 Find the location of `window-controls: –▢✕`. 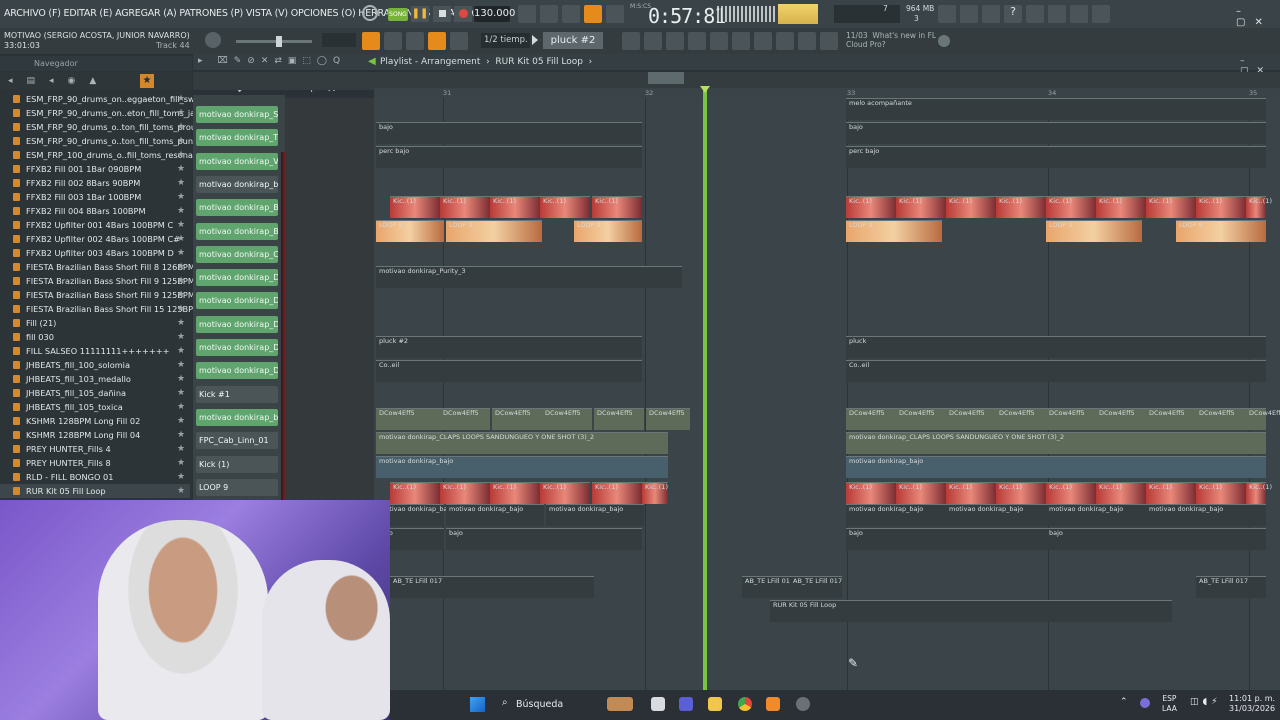

window-controls: –▢✕ is located at coordinates (1258, 17).